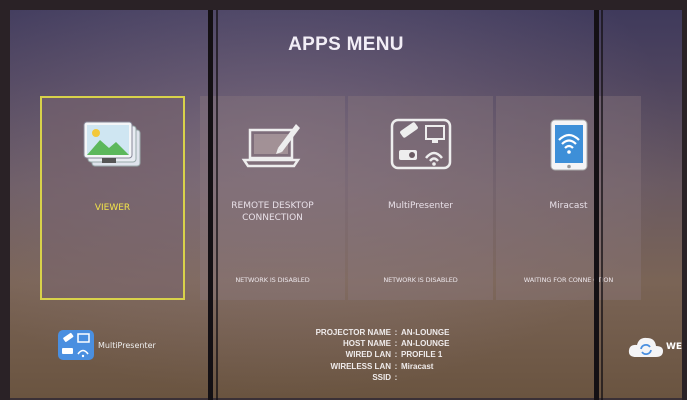 The image size is (687, 400). Describe the element at coordinates (569, 147) in the screenshot. I see `tablet-wifi-icon` at that location.